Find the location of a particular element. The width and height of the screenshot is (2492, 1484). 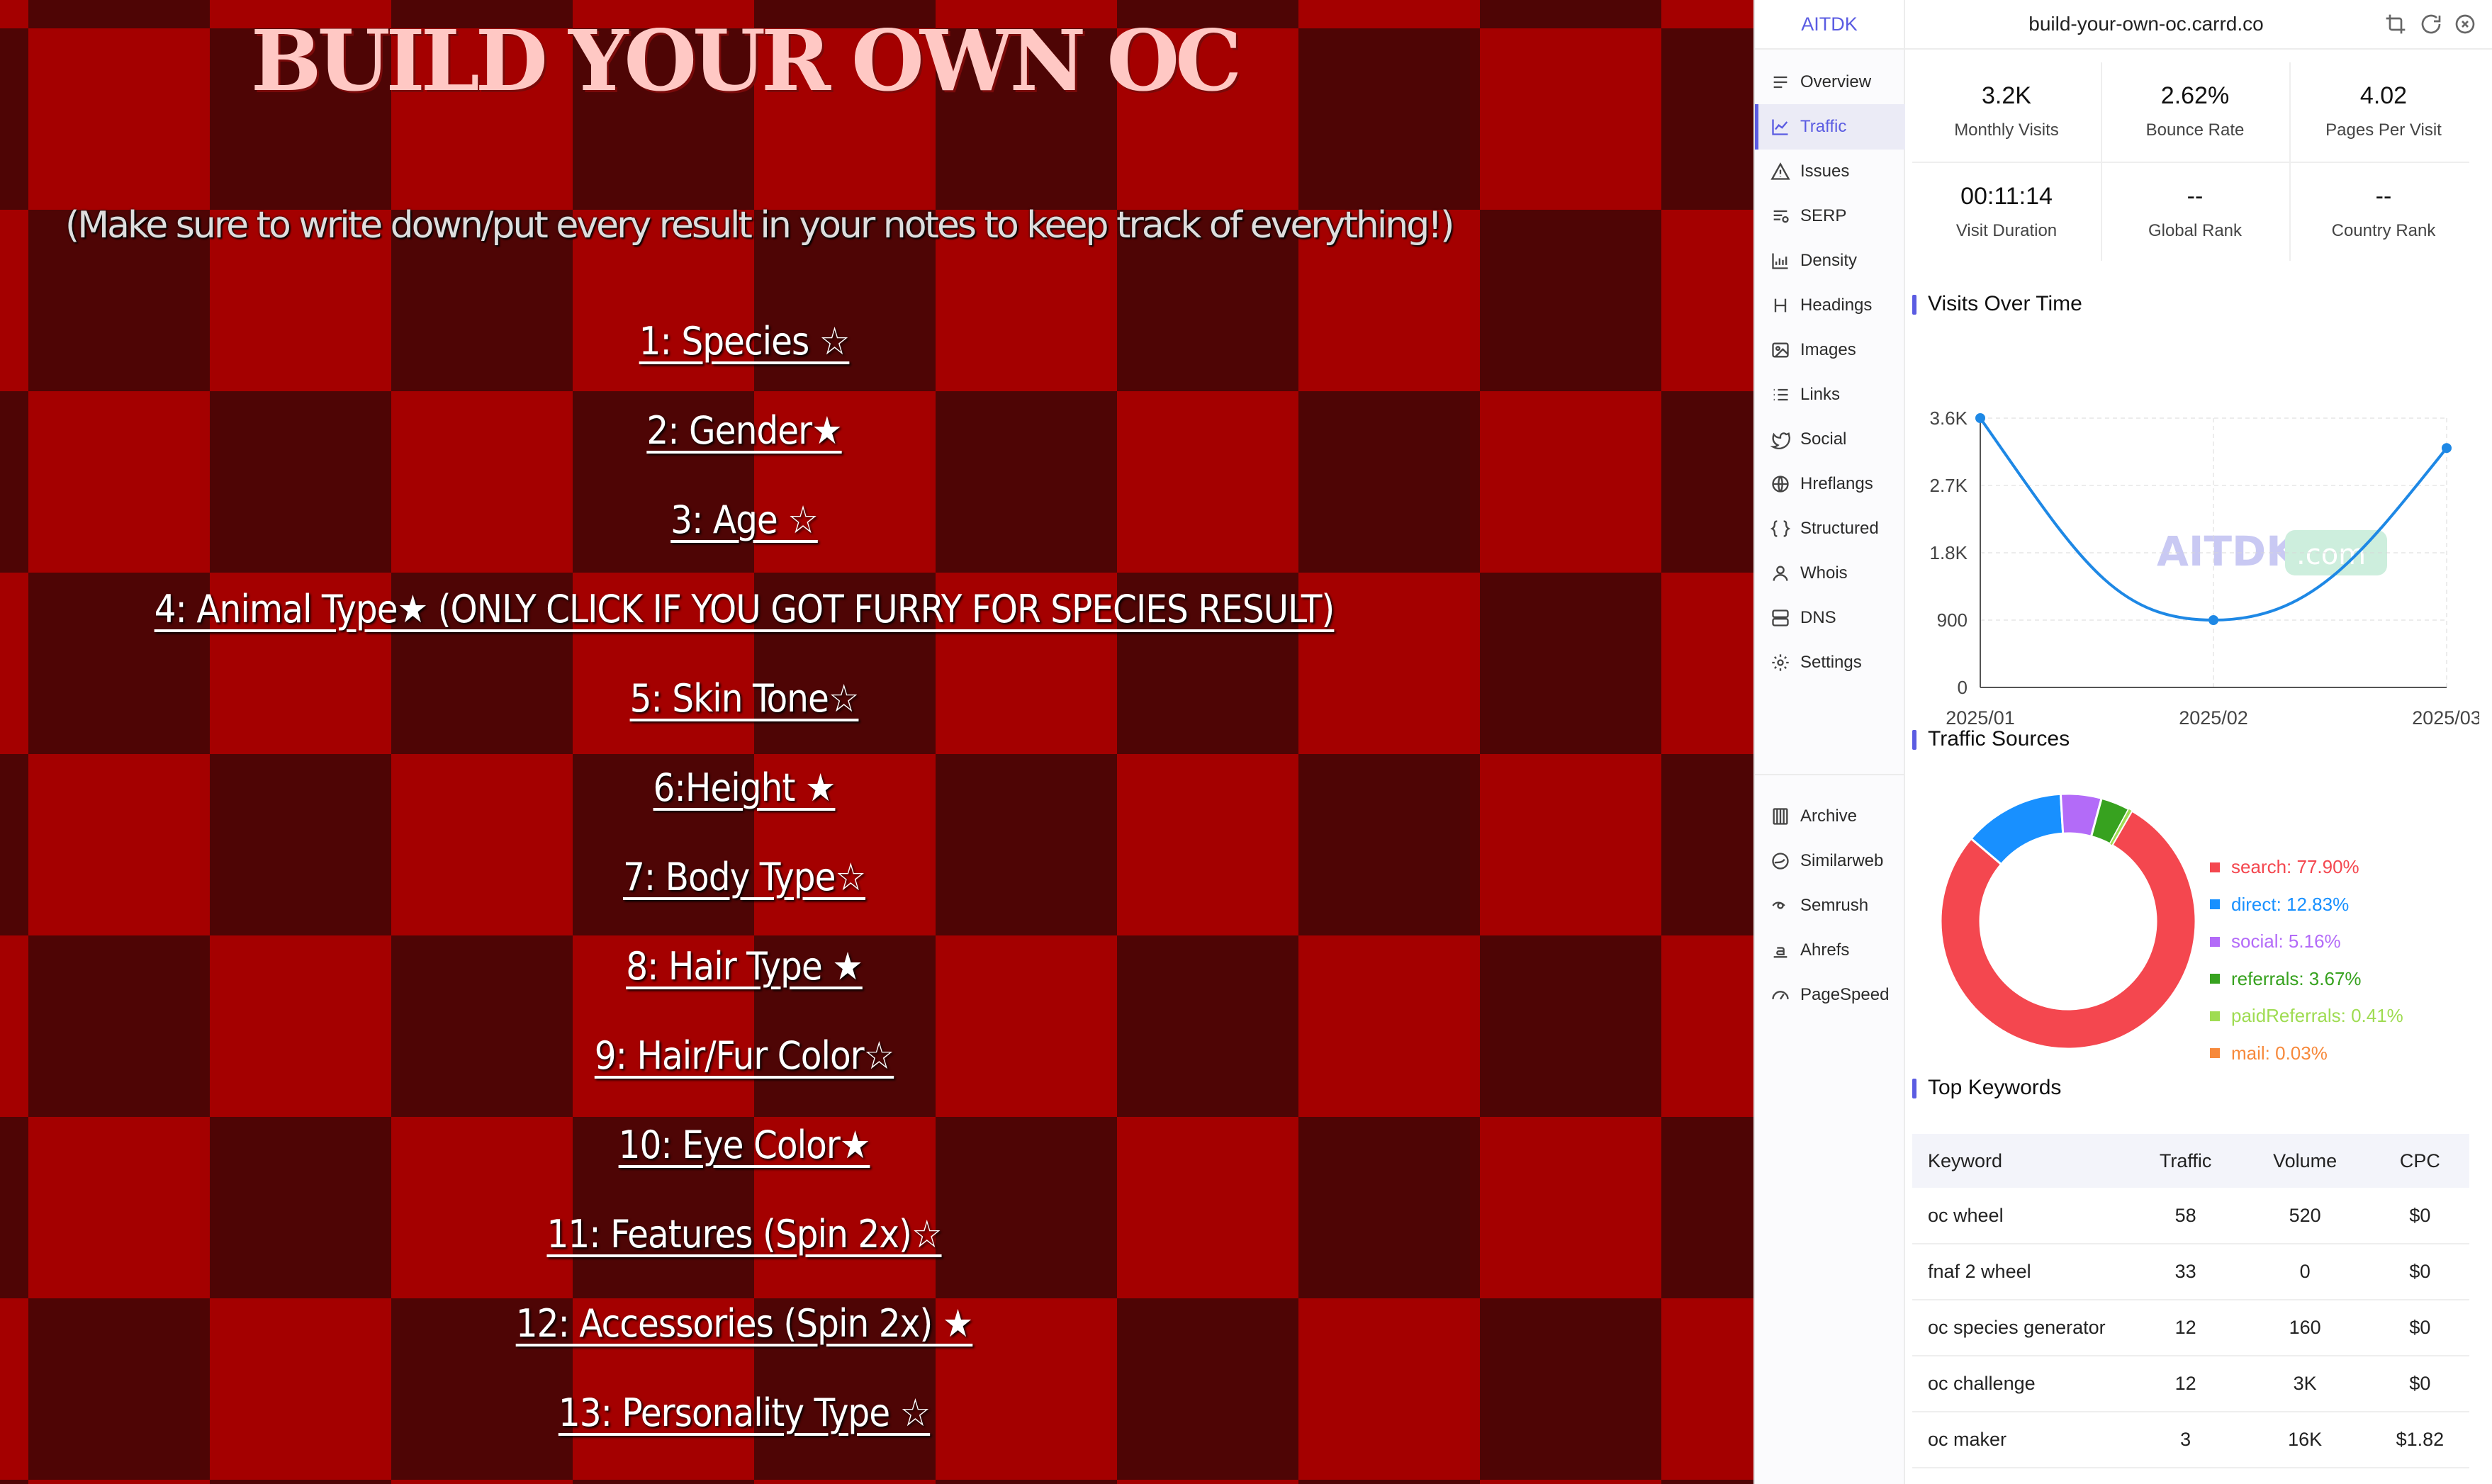

sidebar-item-label: Archive is located at coordinates (1829, 816).